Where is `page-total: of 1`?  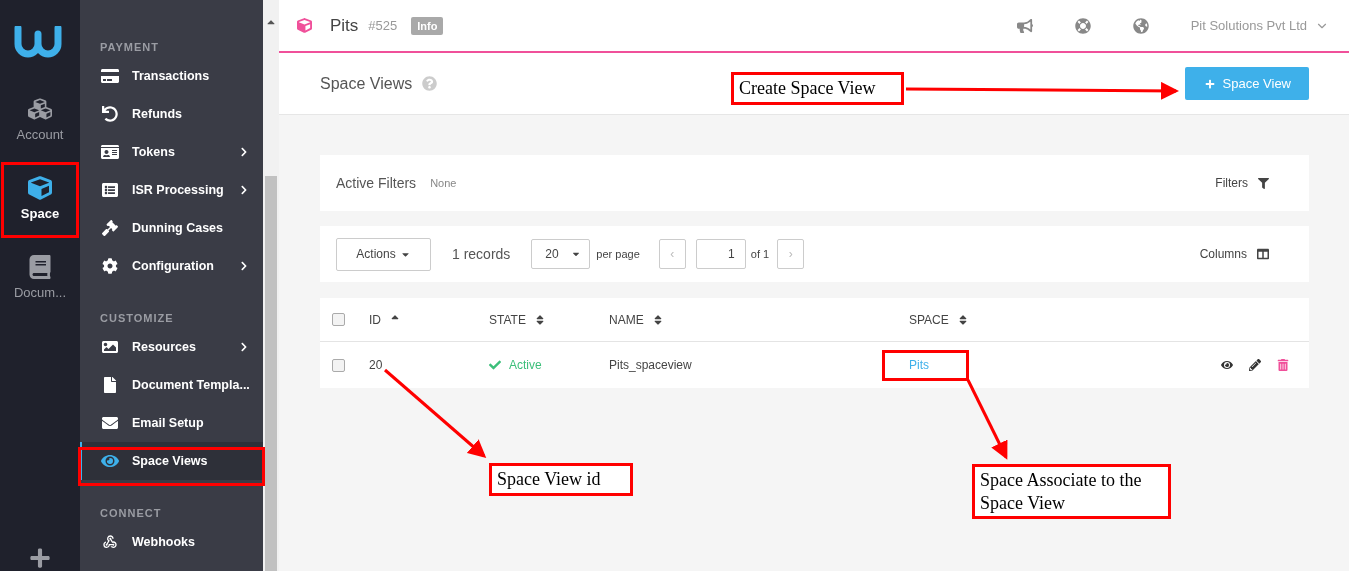 page-total: of 1 is located at coordinates (760, 254).